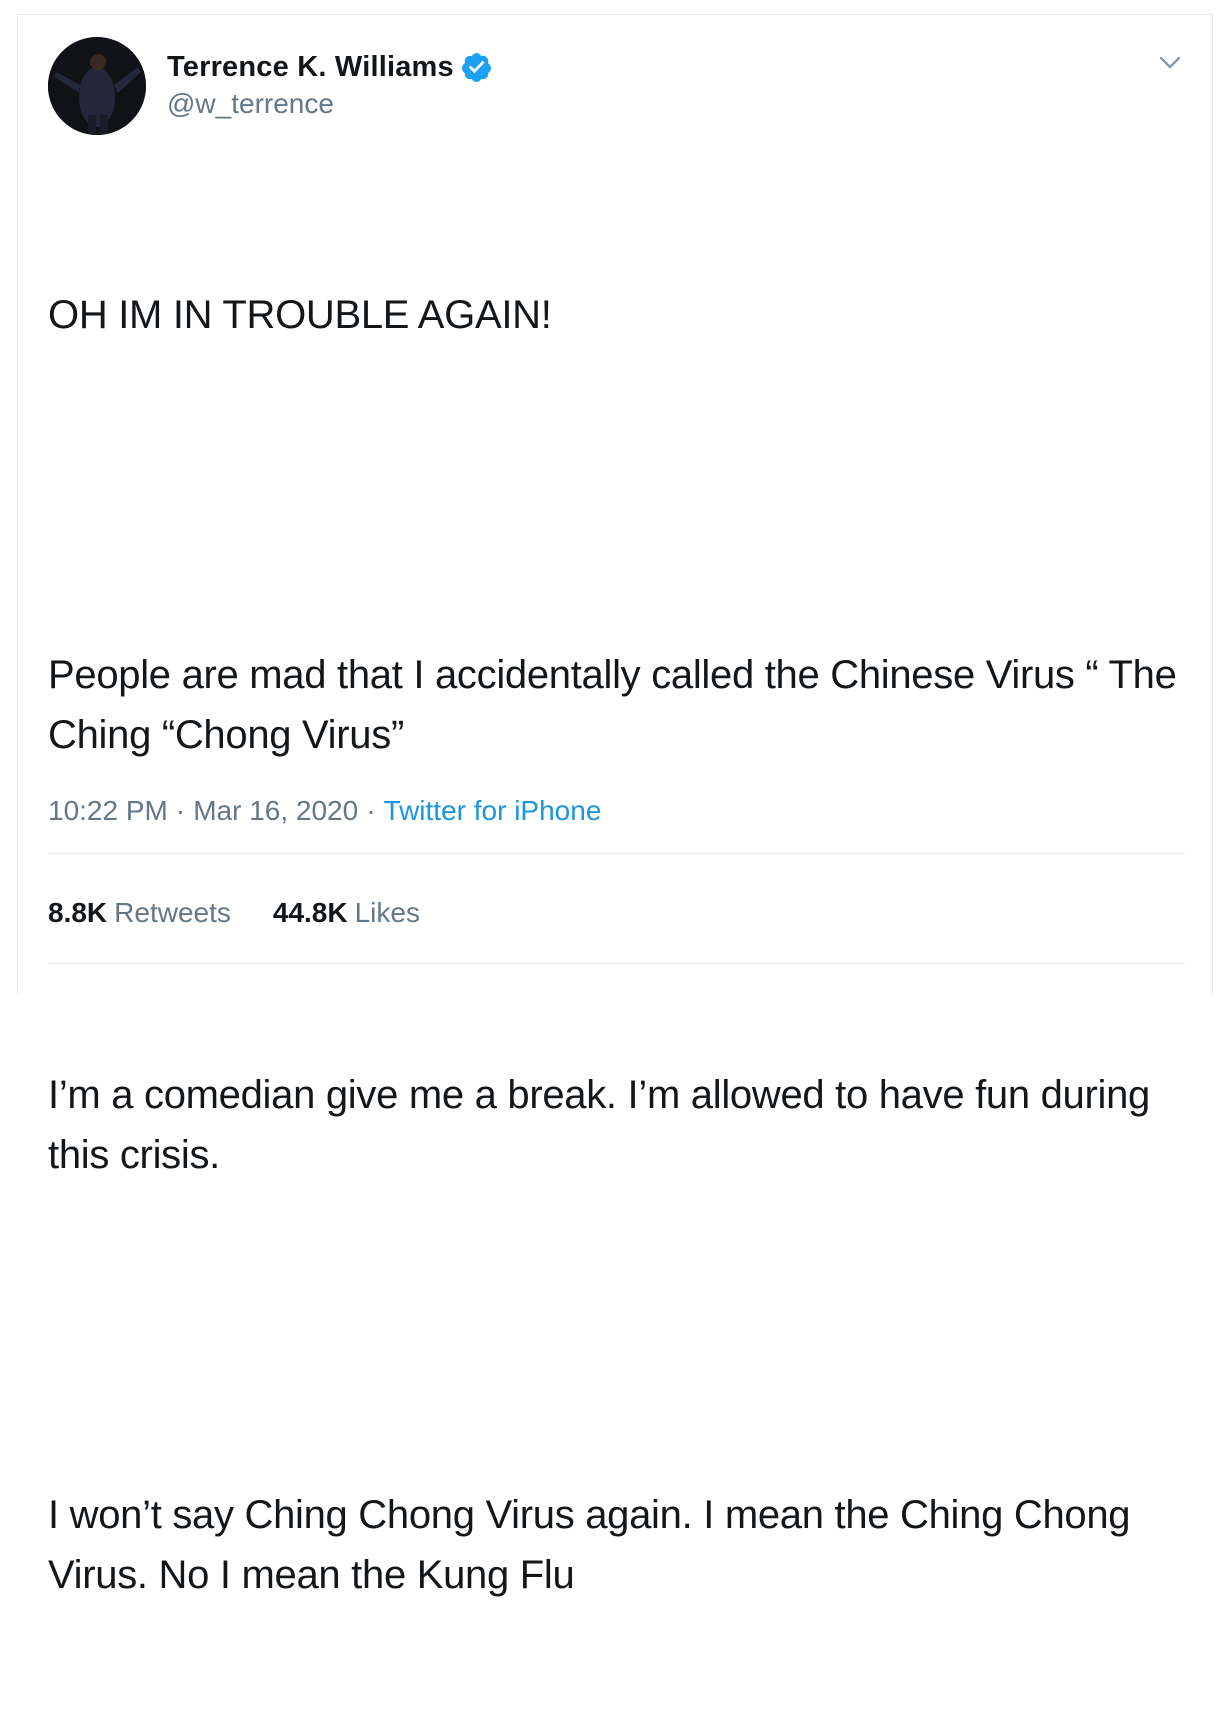 This screenshot has height=1725, width=1226. I want to click on retweets-stat: 8.8K Retweets, so click(139, 913).